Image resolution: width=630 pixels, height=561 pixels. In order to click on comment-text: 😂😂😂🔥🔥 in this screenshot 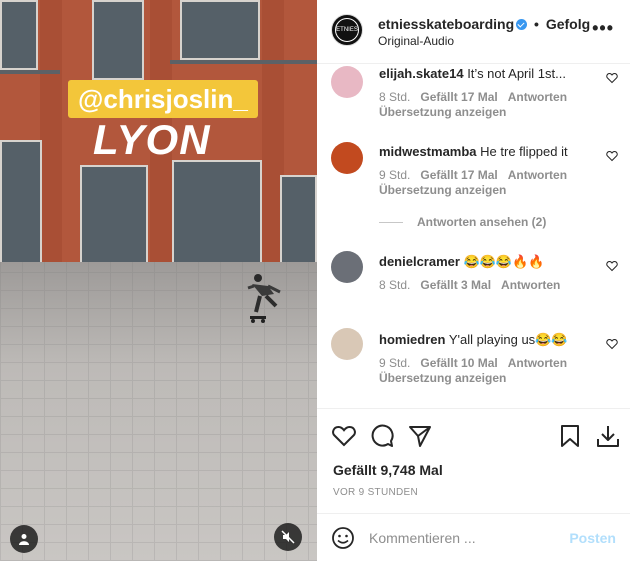, I will do `click(504, 261)`.